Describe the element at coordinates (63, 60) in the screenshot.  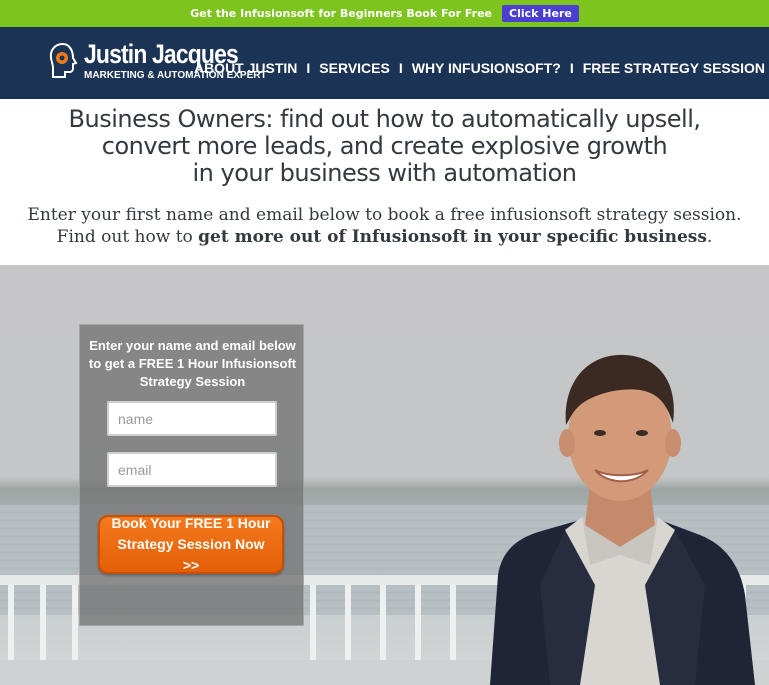
I see `head-gear-icon` at that location.